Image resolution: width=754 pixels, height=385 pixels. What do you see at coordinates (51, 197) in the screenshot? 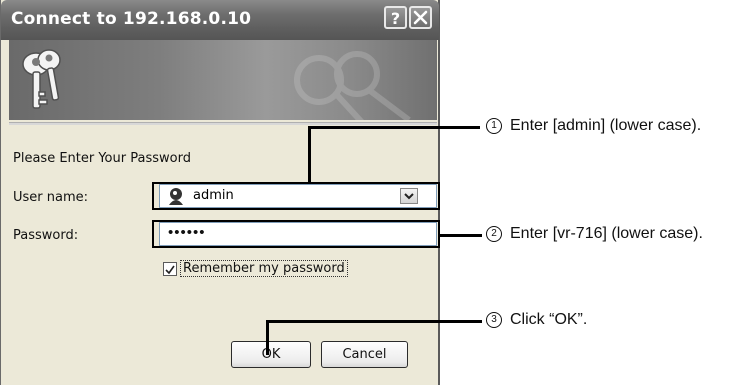
I see `username-label: User name:` at bounding box center [51, 197].